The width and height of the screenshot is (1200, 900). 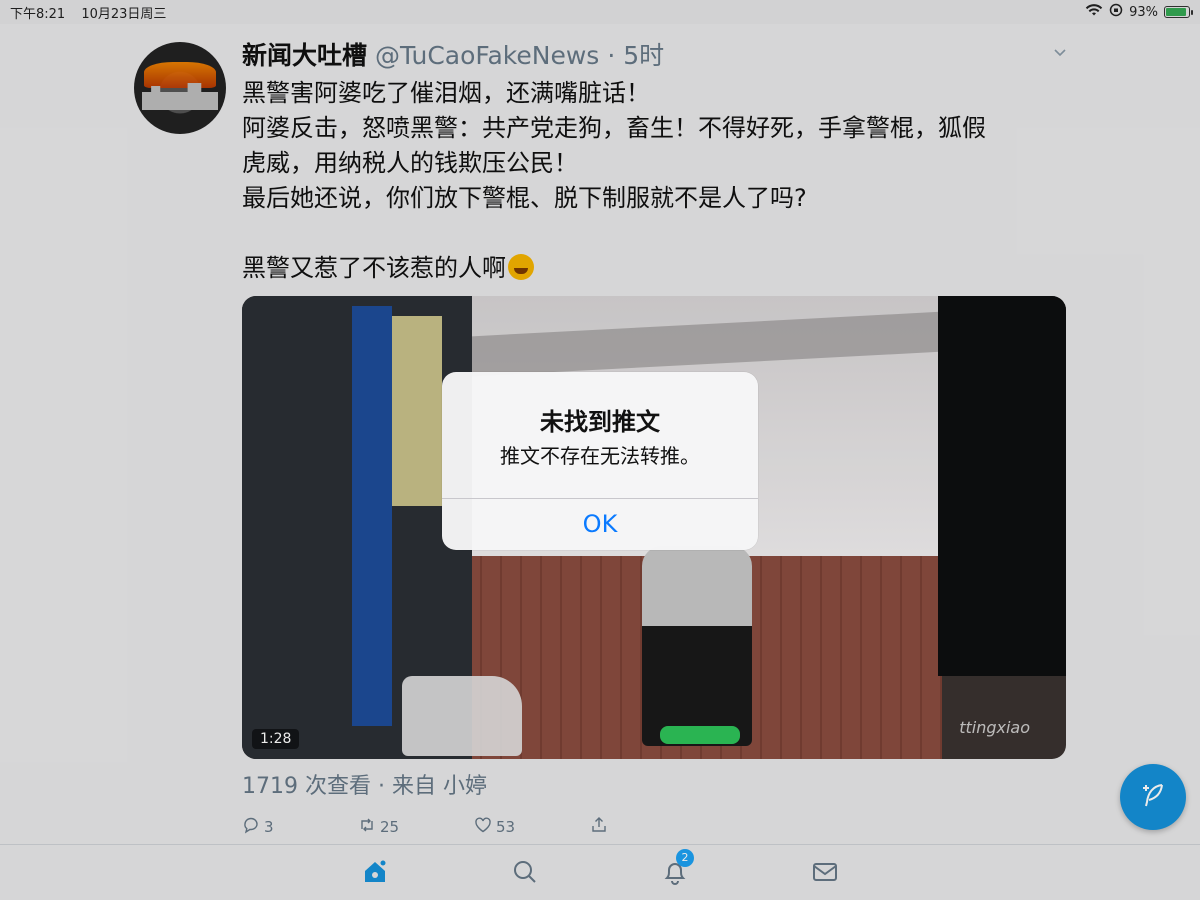 What do you see at coordinates (600, 456) in the screenshot?
I see `alert-message: 推文不存在无法转推。` at bounding box center [600, 456].